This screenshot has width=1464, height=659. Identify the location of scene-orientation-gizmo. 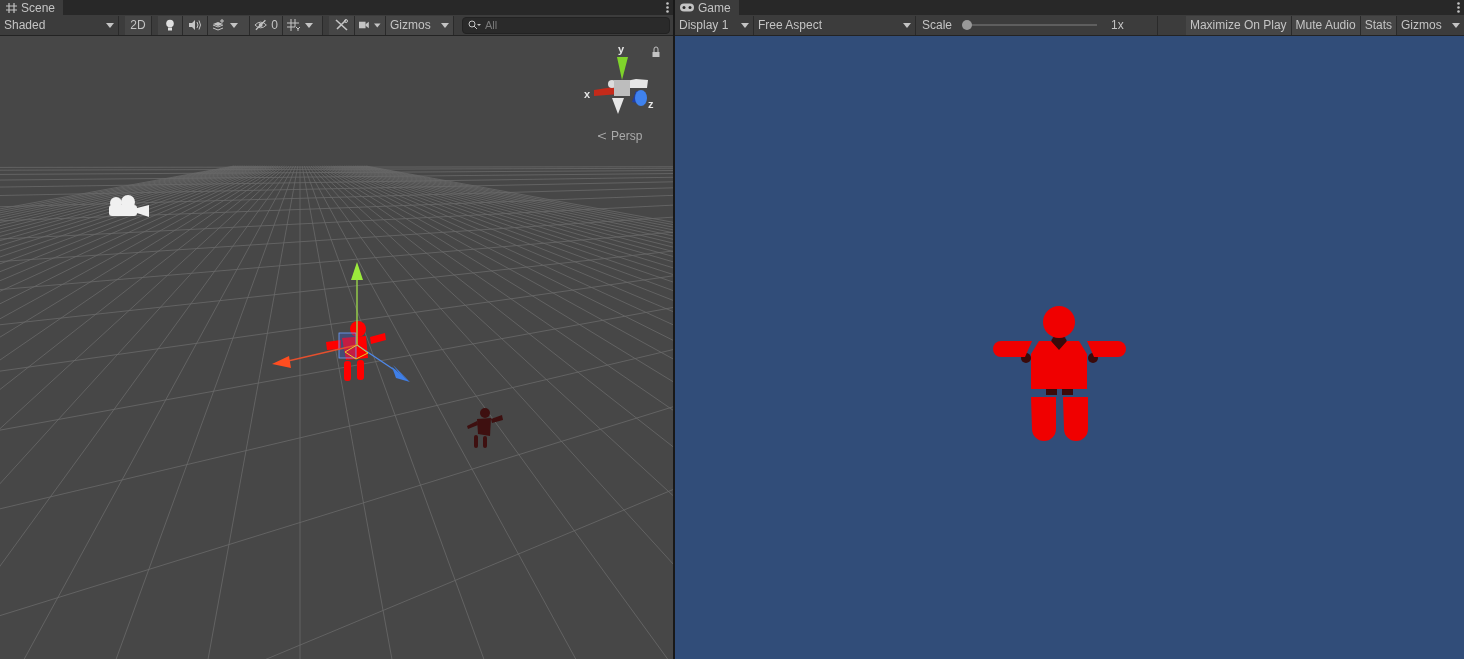
(621, 85).